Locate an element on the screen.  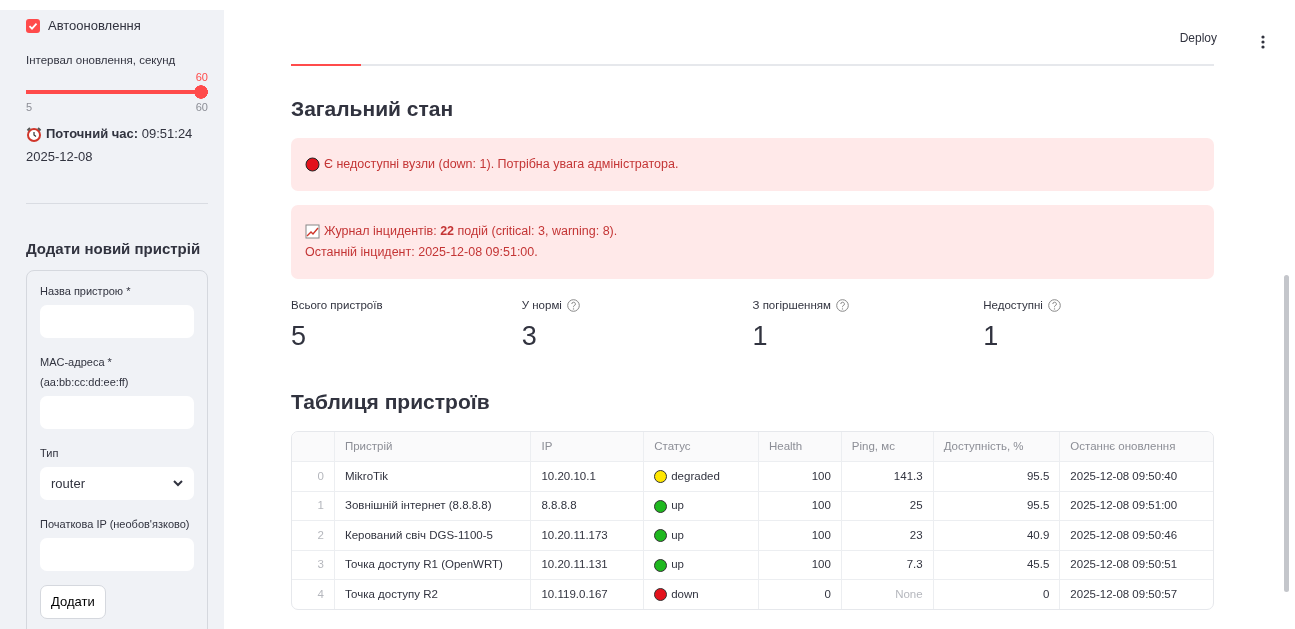
circle-icon is located at coordinates (312, 164).